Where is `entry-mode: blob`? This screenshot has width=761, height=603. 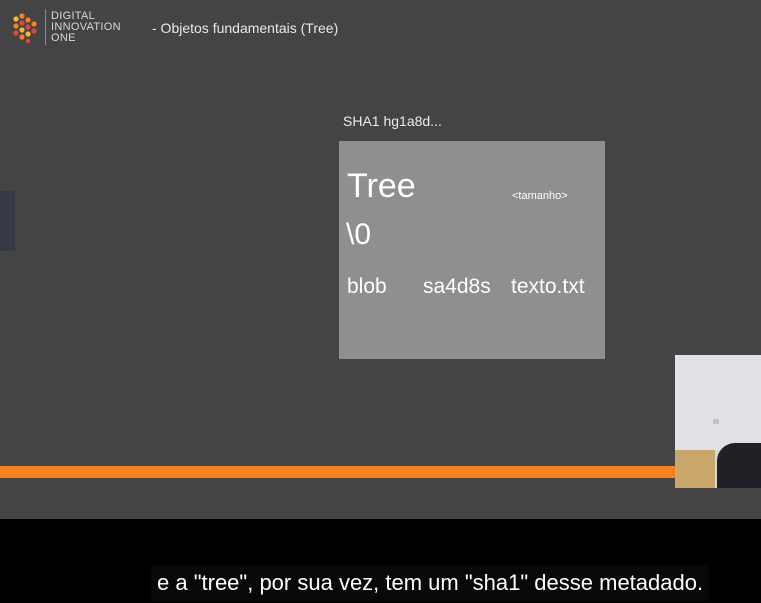
entry-mode: blob is located at coordinates (367, 286).